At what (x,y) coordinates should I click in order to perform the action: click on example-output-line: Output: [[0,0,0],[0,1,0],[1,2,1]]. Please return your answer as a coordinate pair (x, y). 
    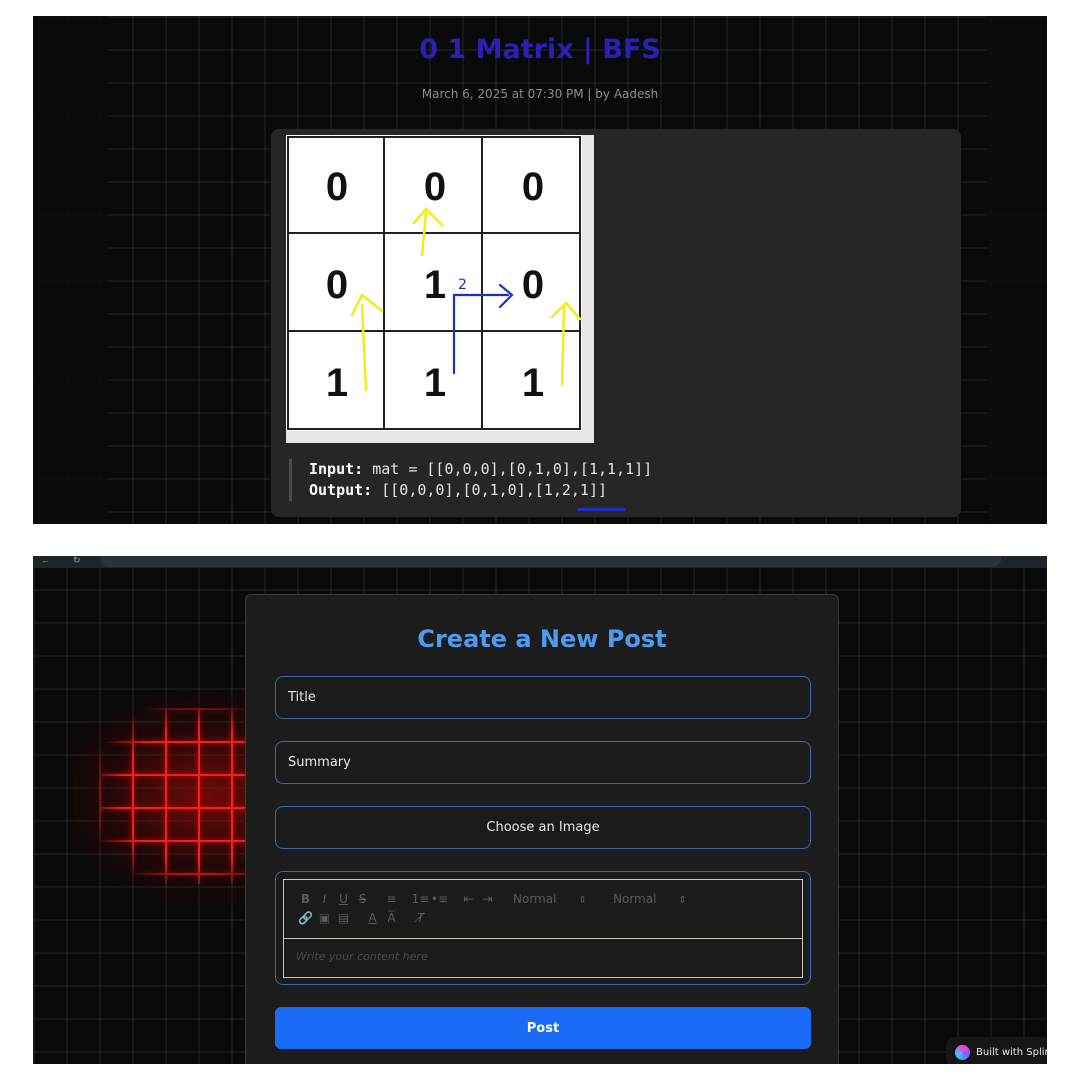
    Looking at the image, I should click on (480, 490).